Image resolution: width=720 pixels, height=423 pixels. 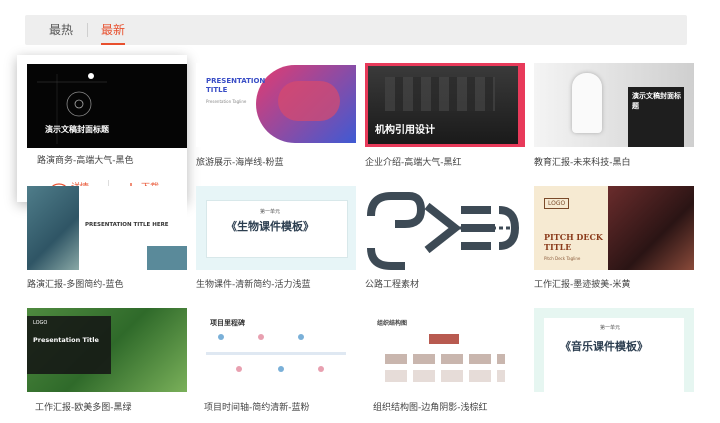 What do you see at coordinates (582, 163) in the screenshot?
I see `template-caption: 教育汇报-未来科技-黑白` at bounding box center [582, 163].